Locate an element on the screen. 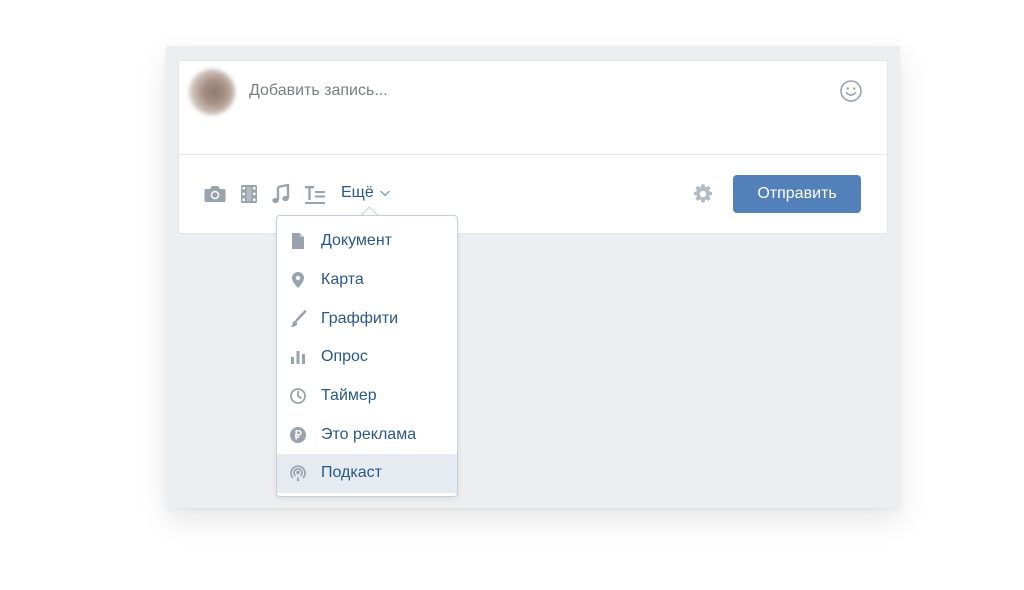 This screenshot has height=590, width=1024. dropdown-item-graffiti: Граффити is located at coordinates (367, 318).